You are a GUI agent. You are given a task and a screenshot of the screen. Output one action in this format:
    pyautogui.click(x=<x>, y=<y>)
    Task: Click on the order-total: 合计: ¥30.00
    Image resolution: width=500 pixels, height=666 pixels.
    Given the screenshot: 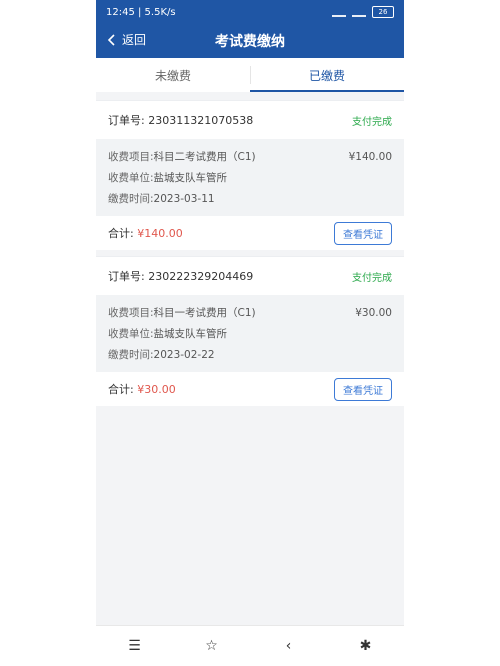 What is the action you would take?
    pyautogui.click(x=142, y=389)
    